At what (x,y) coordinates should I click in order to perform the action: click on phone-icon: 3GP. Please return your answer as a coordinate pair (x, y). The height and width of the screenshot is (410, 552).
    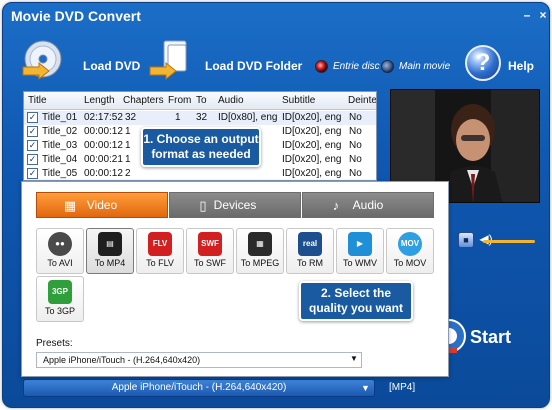
    Looking at the image, I should click on (60, 292).